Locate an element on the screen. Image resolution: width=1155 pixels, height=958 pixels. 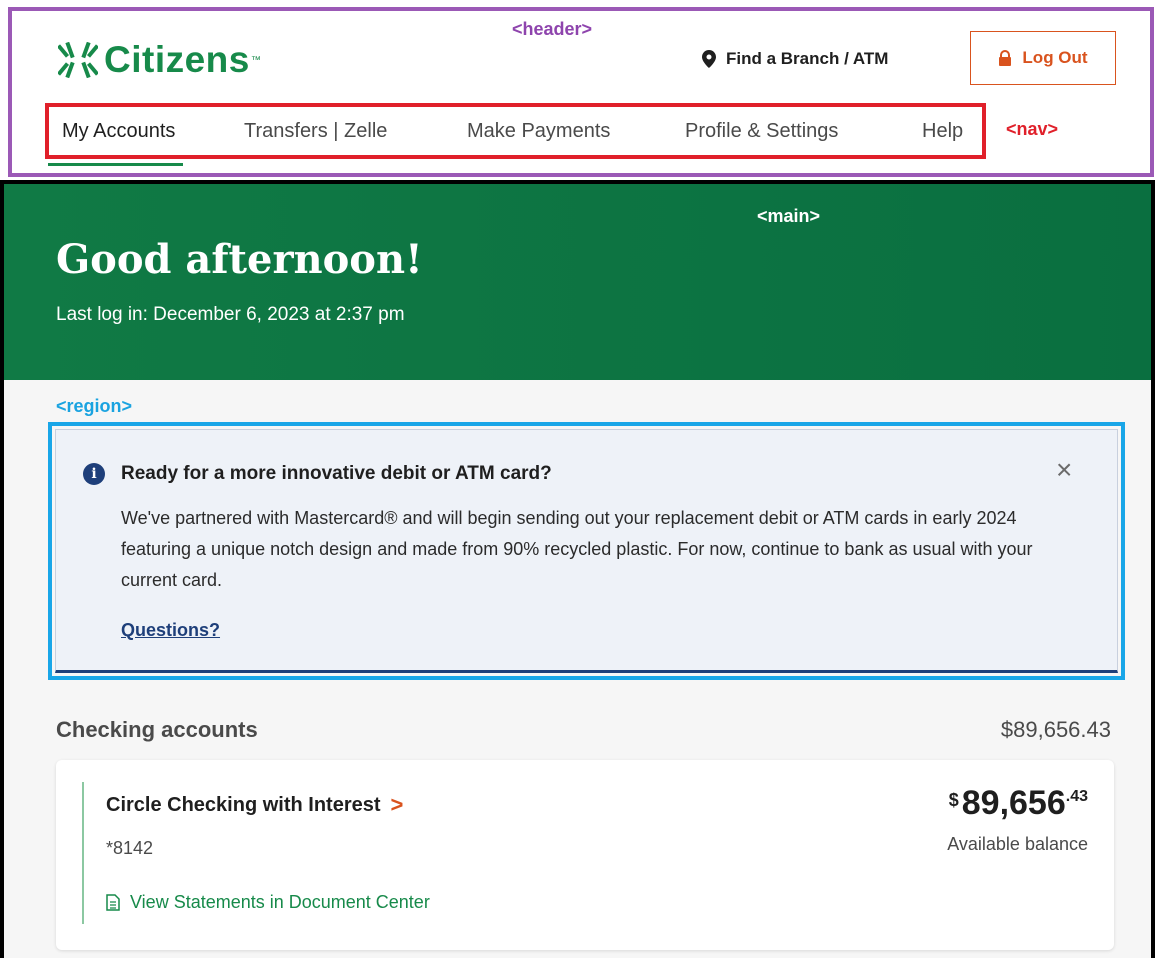
balance-label: Available balance is located at coordinates (1017, 844).